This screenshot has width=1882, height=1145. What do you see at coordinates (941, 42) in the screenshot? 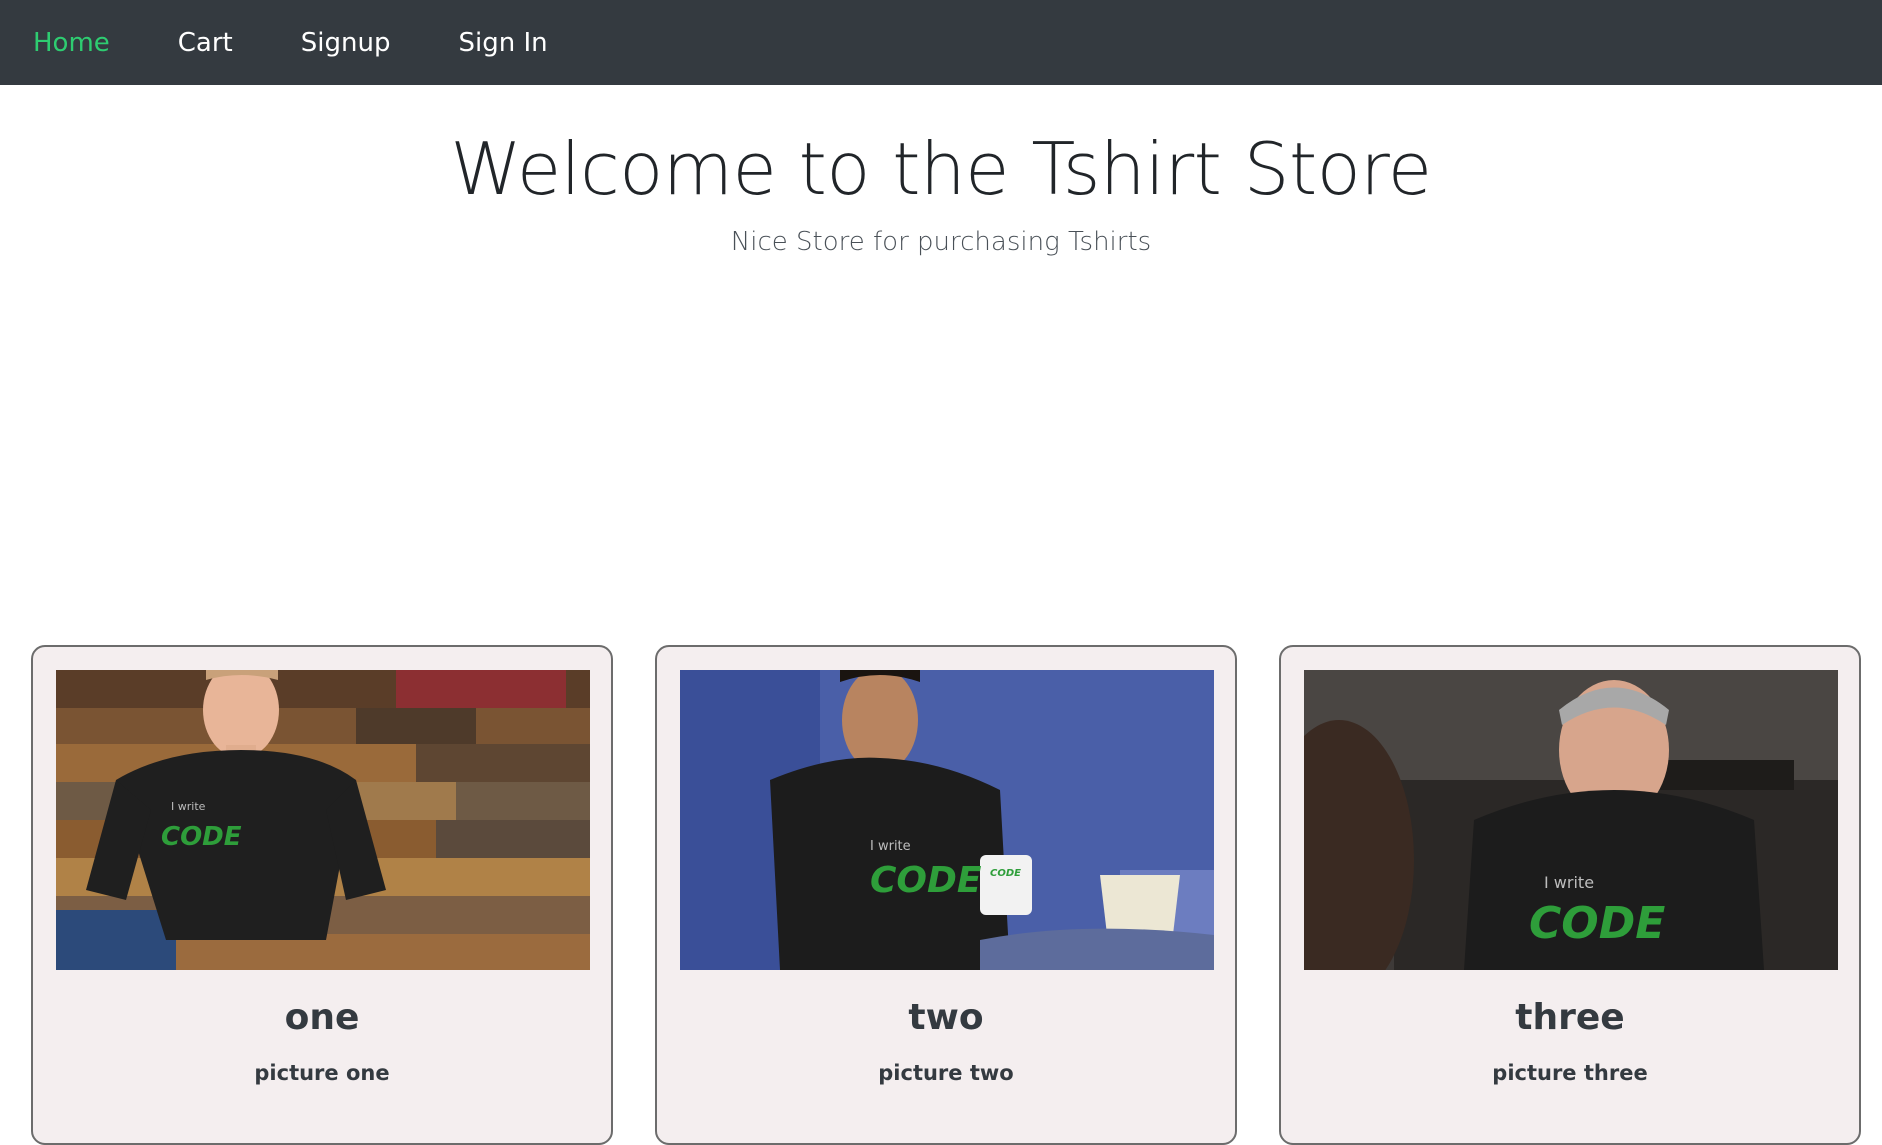
I see `top-navbar: Home Cart Signup Sign In` at bounding box center [941, 42].